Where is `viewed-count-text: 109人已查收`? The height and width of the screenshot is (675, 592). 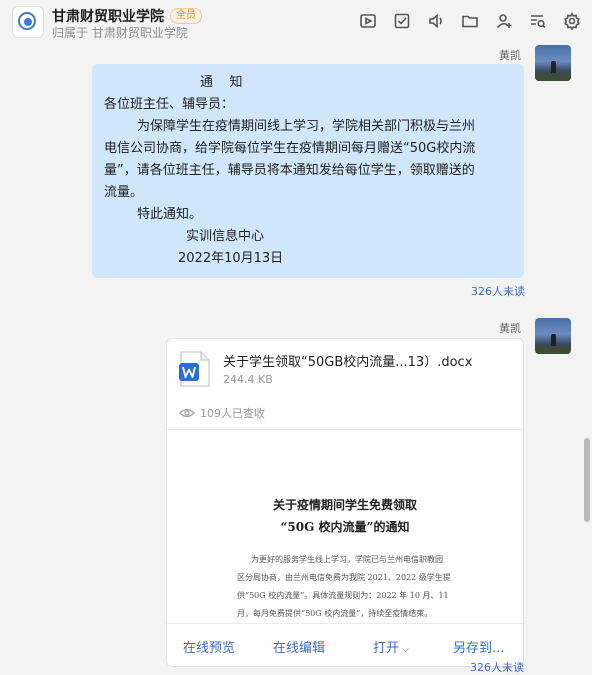
viewed-count-text: 109人已查收 is located at coordinates (232, 413).